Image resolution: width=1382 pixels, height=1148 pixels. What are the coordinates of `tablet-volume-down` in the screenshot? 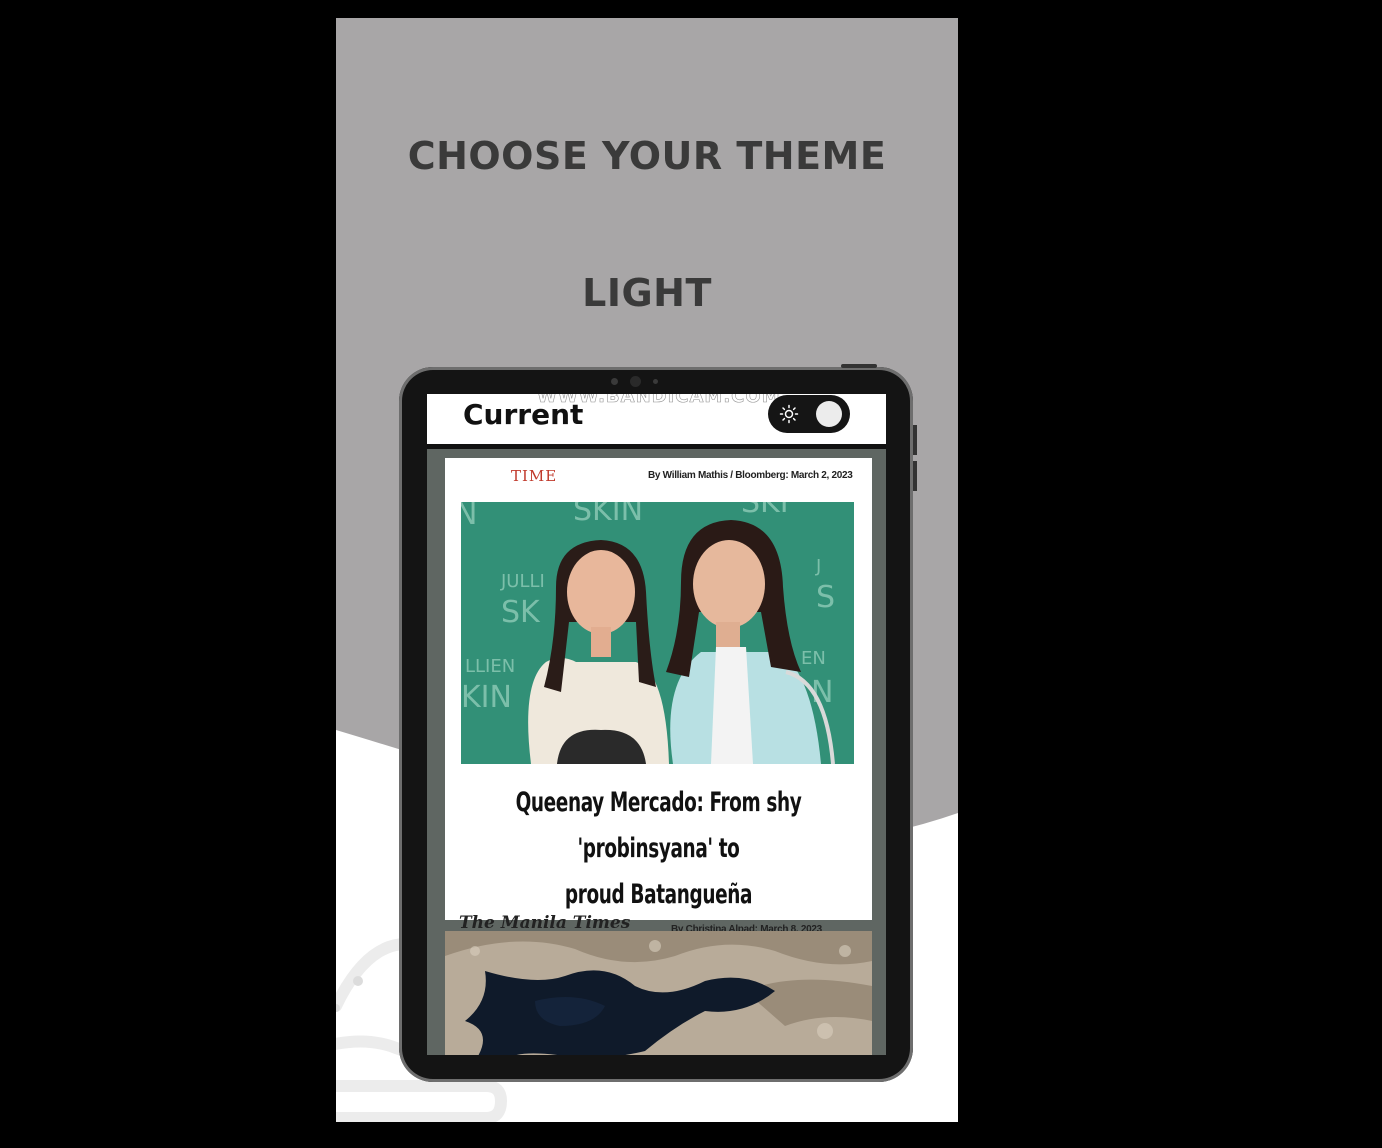 It's located at (915, 476).